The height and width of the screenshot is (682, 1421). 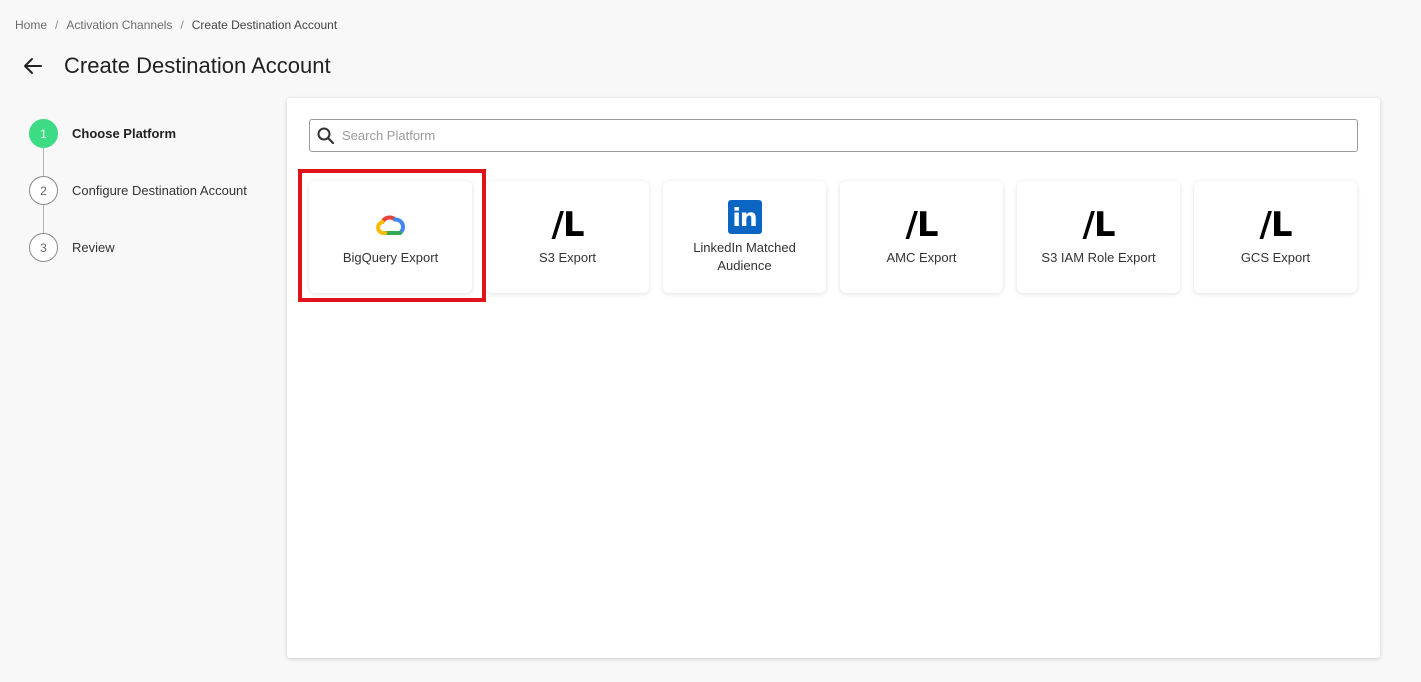 I want to click on platform-card-s3-iam-role-export: /L S3 IAM Role Export, so click(x=1098, y=237).